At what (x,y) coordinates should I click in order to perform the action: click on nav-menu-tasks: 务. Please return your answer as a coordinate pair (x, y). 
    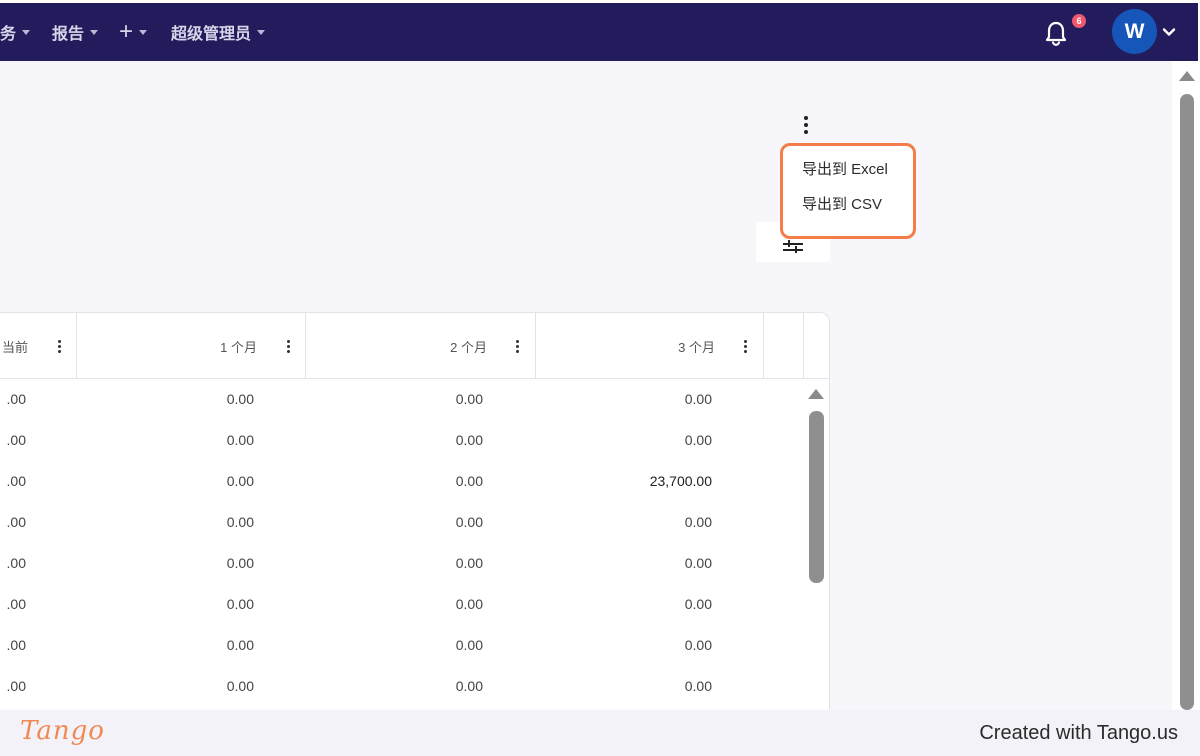
    Looking at the image, I should click on (15, 32).